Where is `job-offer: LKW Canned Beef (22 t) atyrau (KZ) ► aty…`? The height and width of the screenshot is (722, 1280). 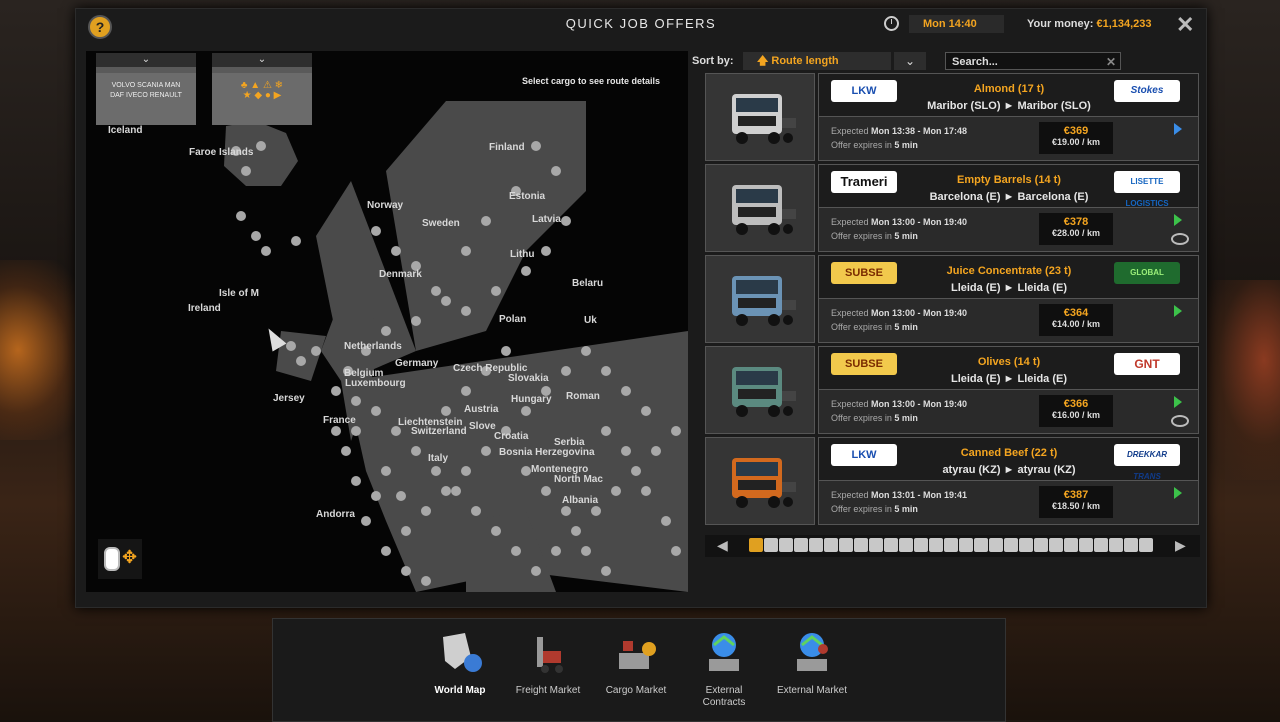 job-offer: LKW Canned Beef (22 t) atyrau (KZ) ► aty… is located at coordinates (952, 481).